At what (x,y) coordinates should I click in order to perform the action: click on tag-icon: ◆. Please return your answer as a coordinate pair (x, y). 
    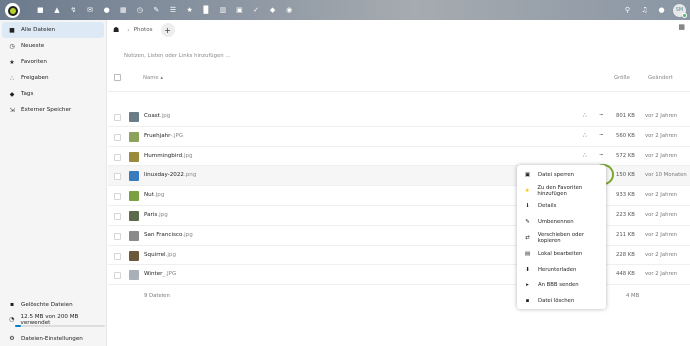
    Looking at the image, I should click on (12, 94).